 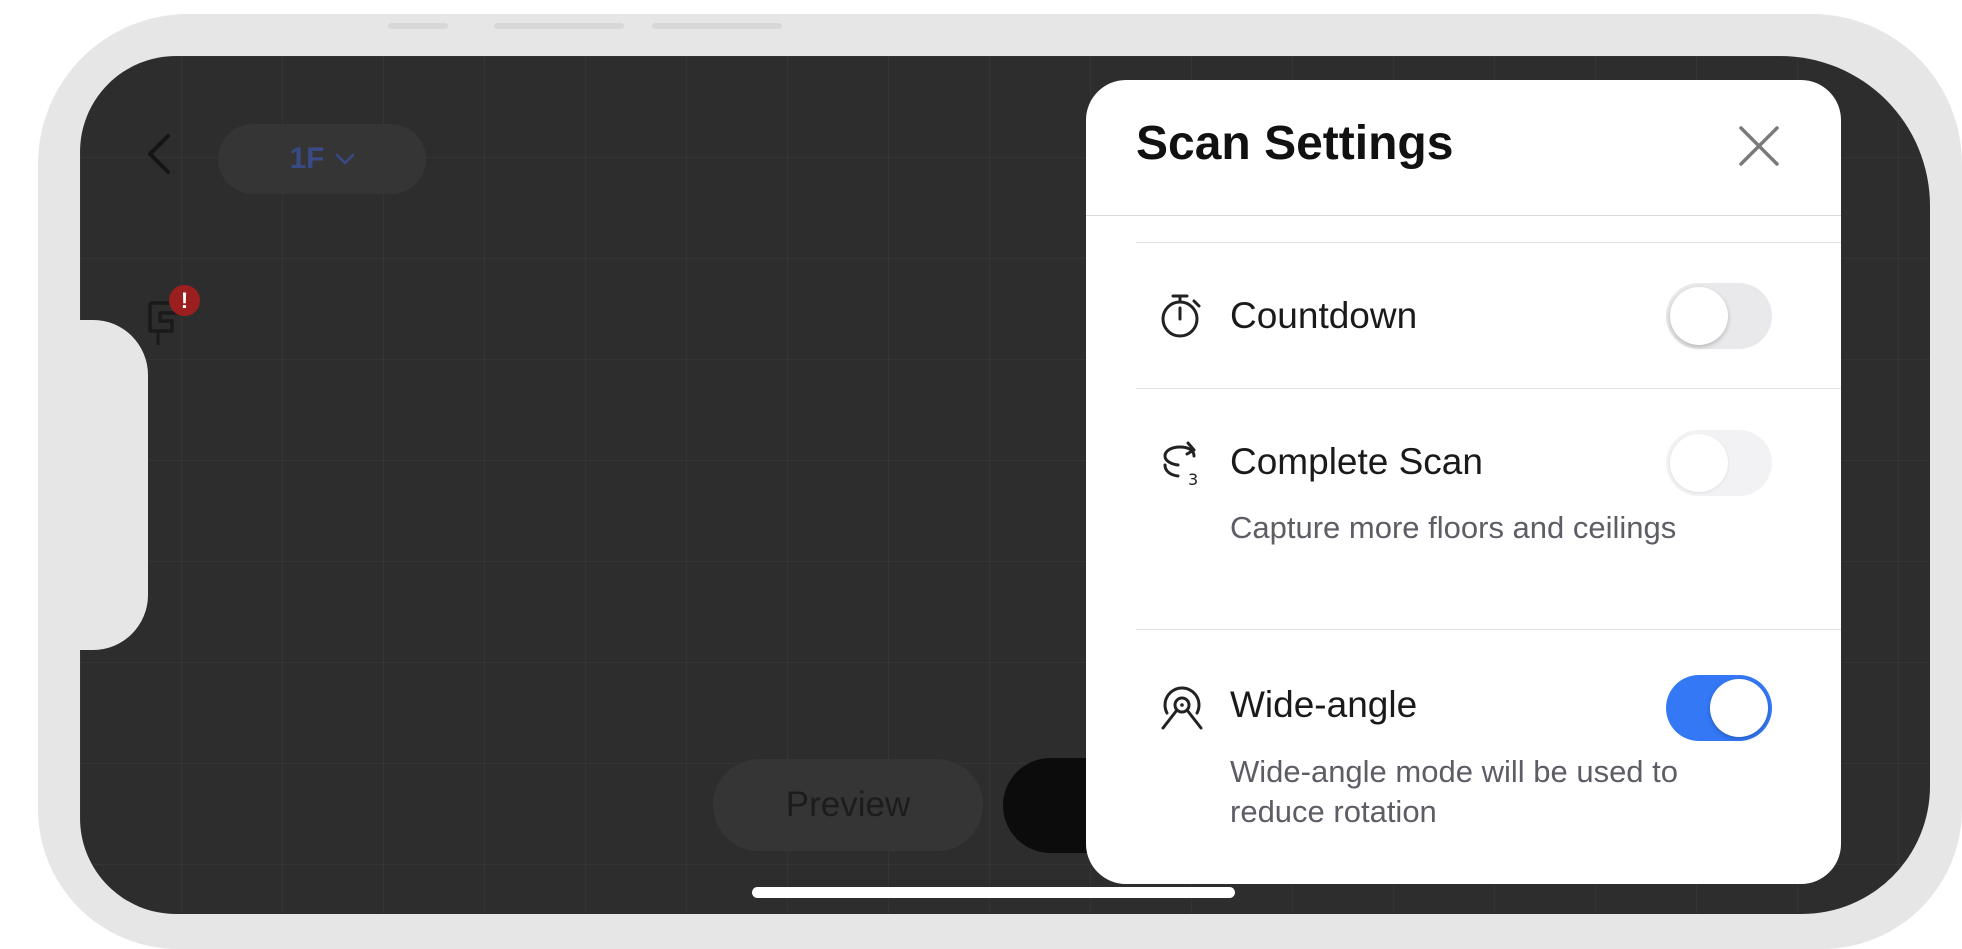 I want to click on header-divider, so click(x=1463, y=215).